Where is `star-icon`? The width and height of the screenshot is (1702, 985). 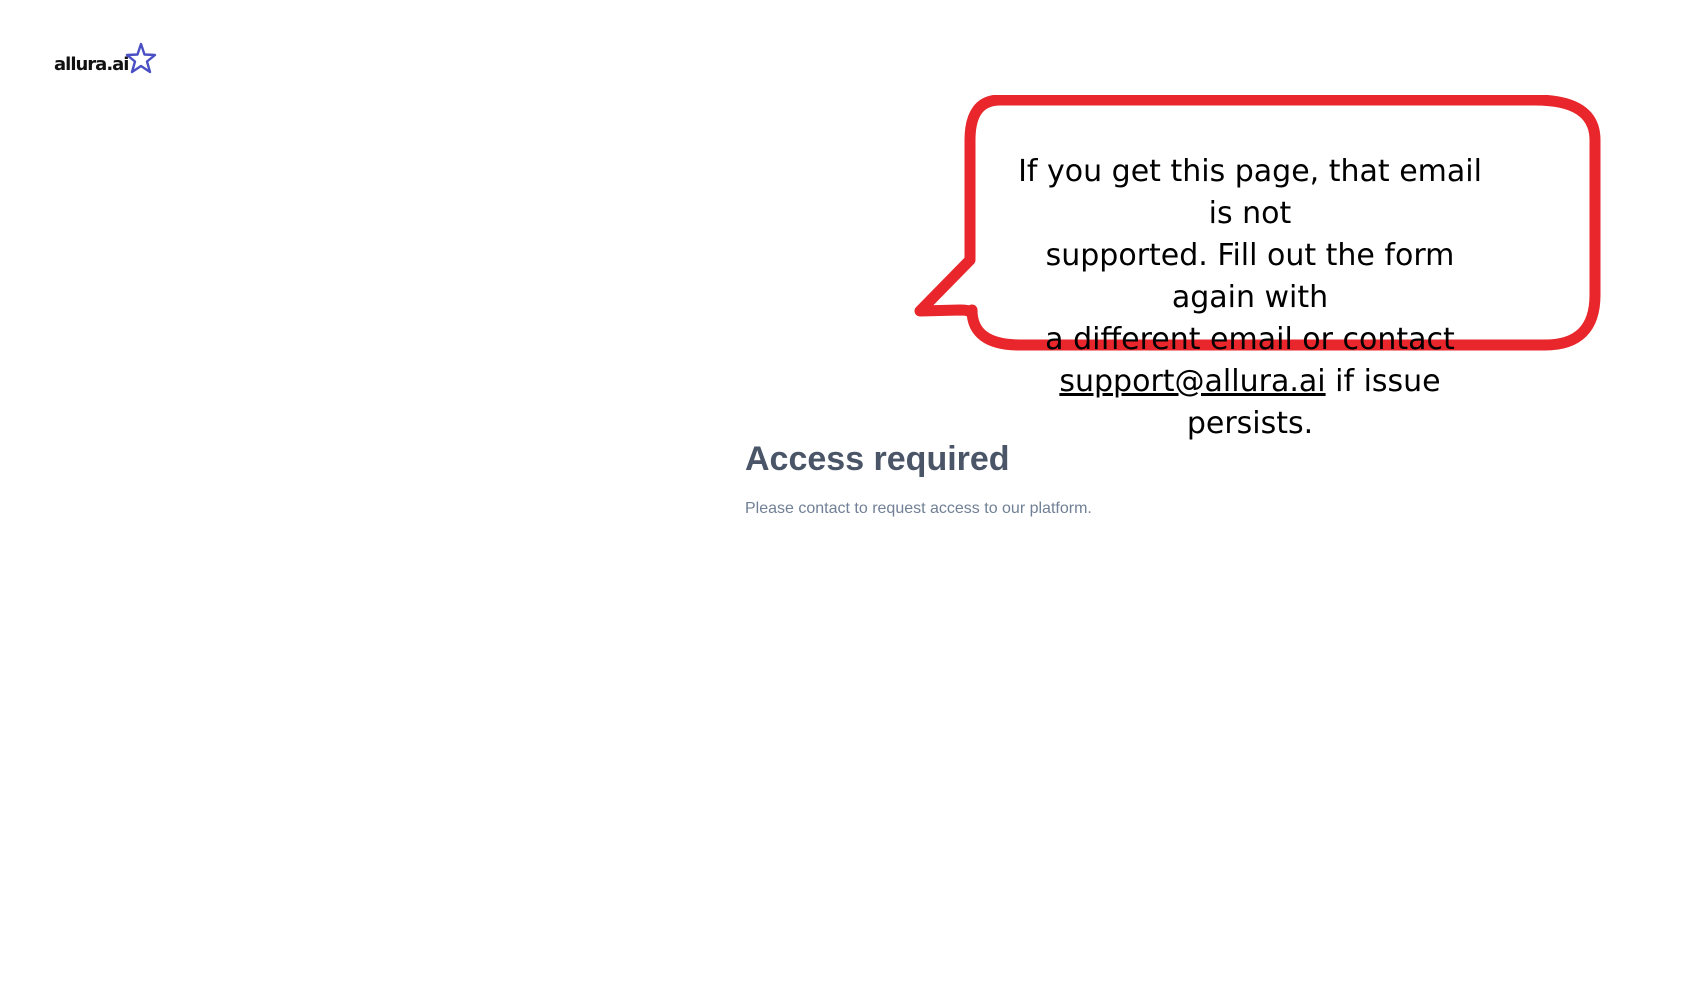
star-icon is located at coordinates (141, 58).